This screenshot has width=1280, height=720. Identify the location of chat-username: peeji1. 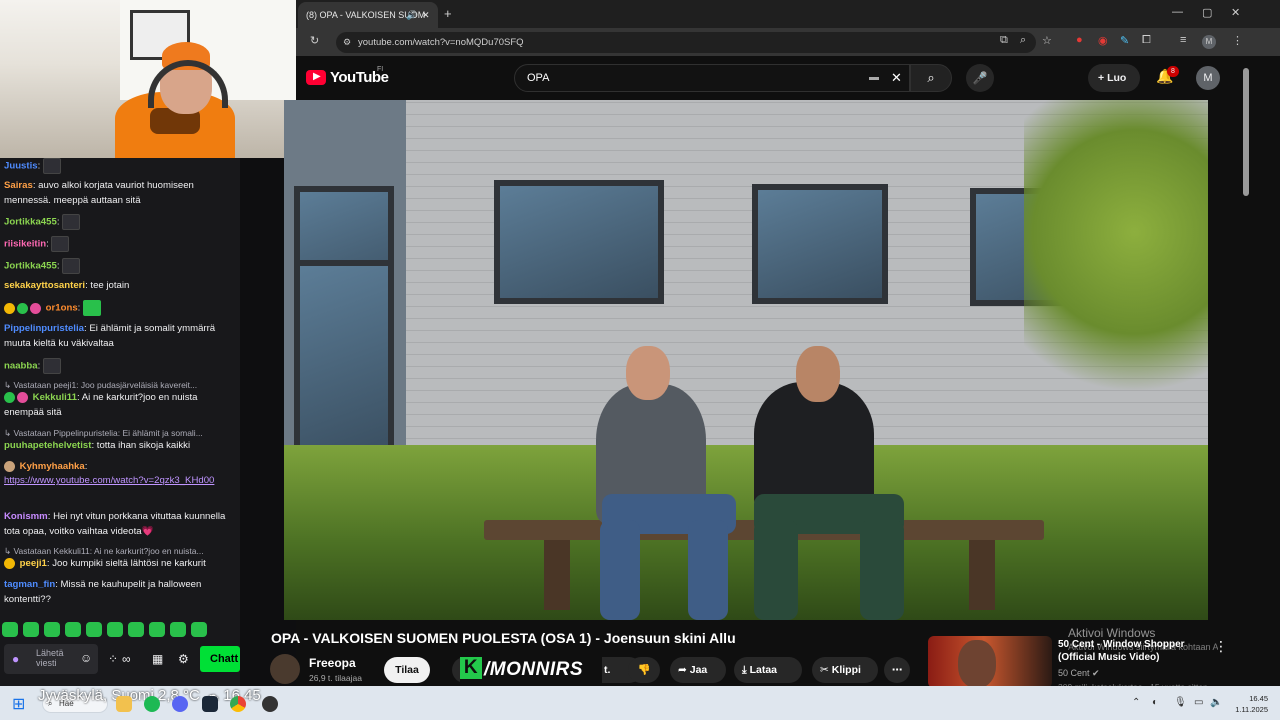
(33, 563).